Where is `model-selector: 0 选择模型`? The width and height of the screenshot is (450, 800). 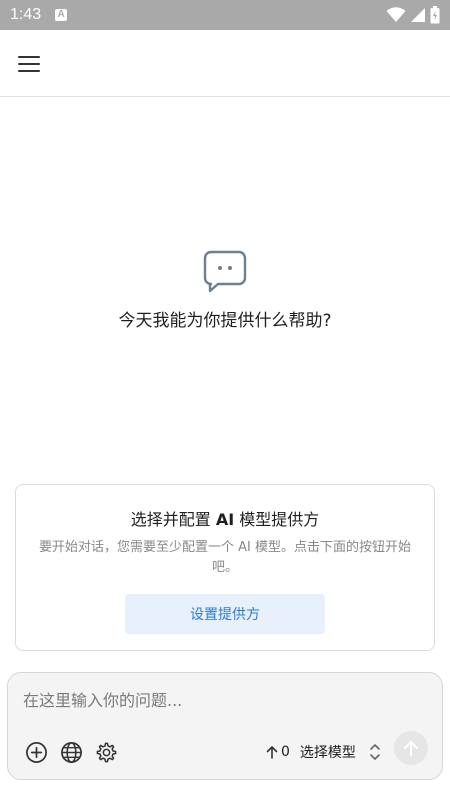 model-selector: 0 选择模型 is located at coordinates (325, 752).